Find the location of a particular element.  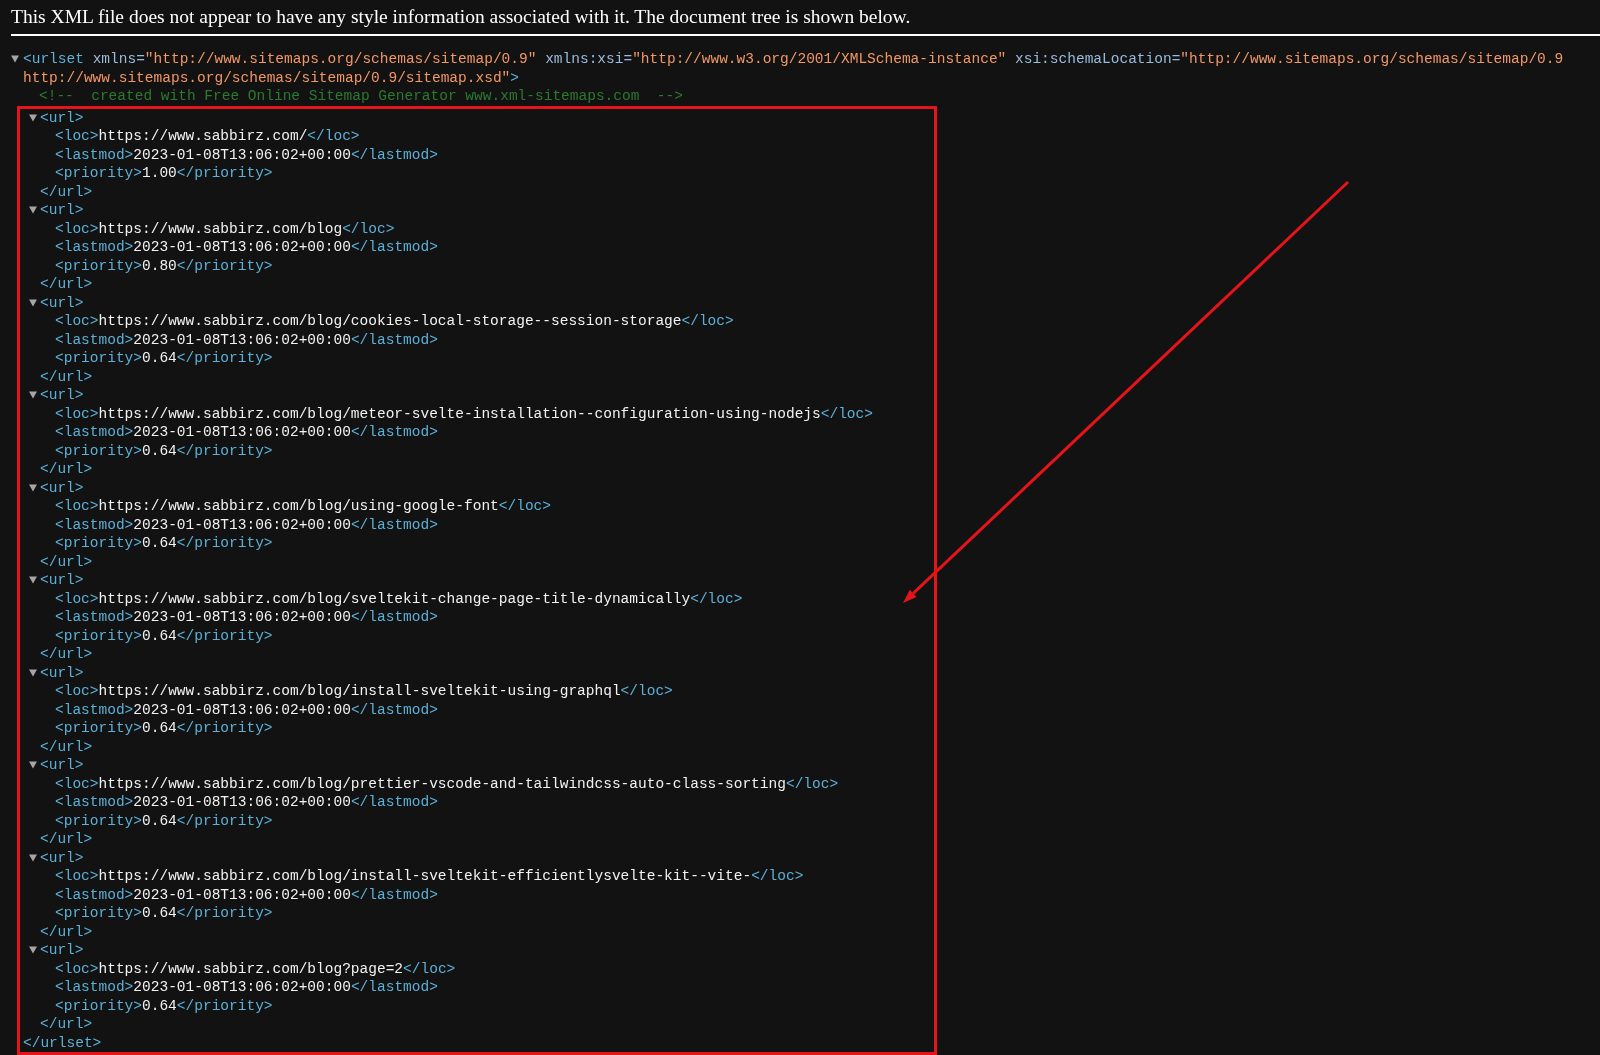

code-line: <urlset xmlns="http://www.sitemaps.org/schemas/sitemap/0.9" xmlns:xsi="http://www.w3.org/2001/XMLSchema-instance" xsi:schemaLocation="http://www.sitemaps.org/schemas/sitemap/0.9 http://www.sitemaps.org/schemas/sitemap/0.9/sitemap.xsd"> is located at coordinates (794, 68).